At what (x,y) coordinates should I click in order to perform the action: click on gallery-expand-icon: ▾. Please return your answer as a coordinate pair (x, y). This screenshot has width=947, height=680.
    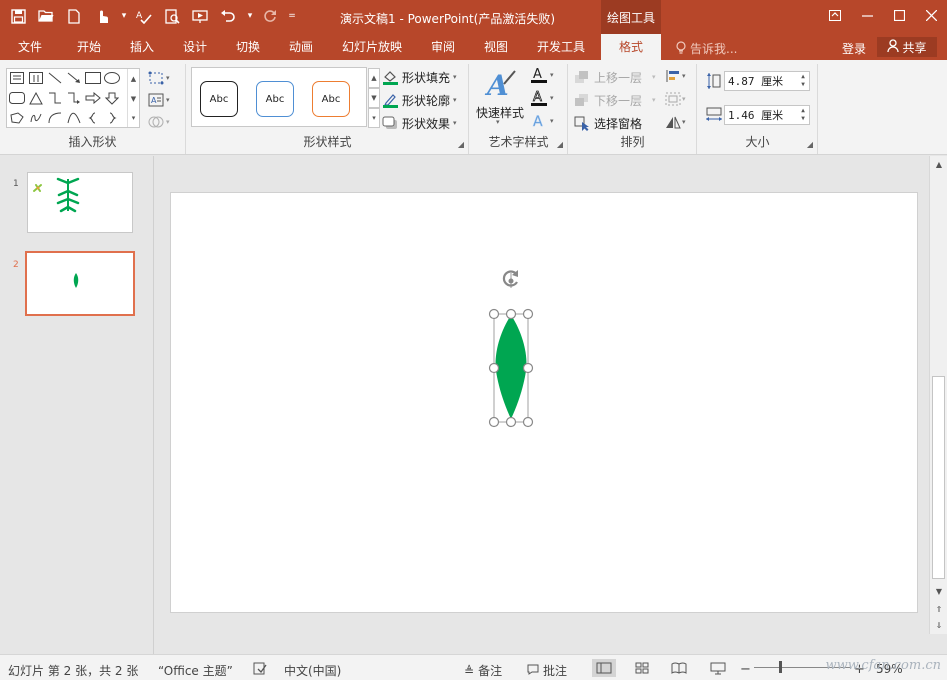
    Looking at the image, I should click on (133, 118).